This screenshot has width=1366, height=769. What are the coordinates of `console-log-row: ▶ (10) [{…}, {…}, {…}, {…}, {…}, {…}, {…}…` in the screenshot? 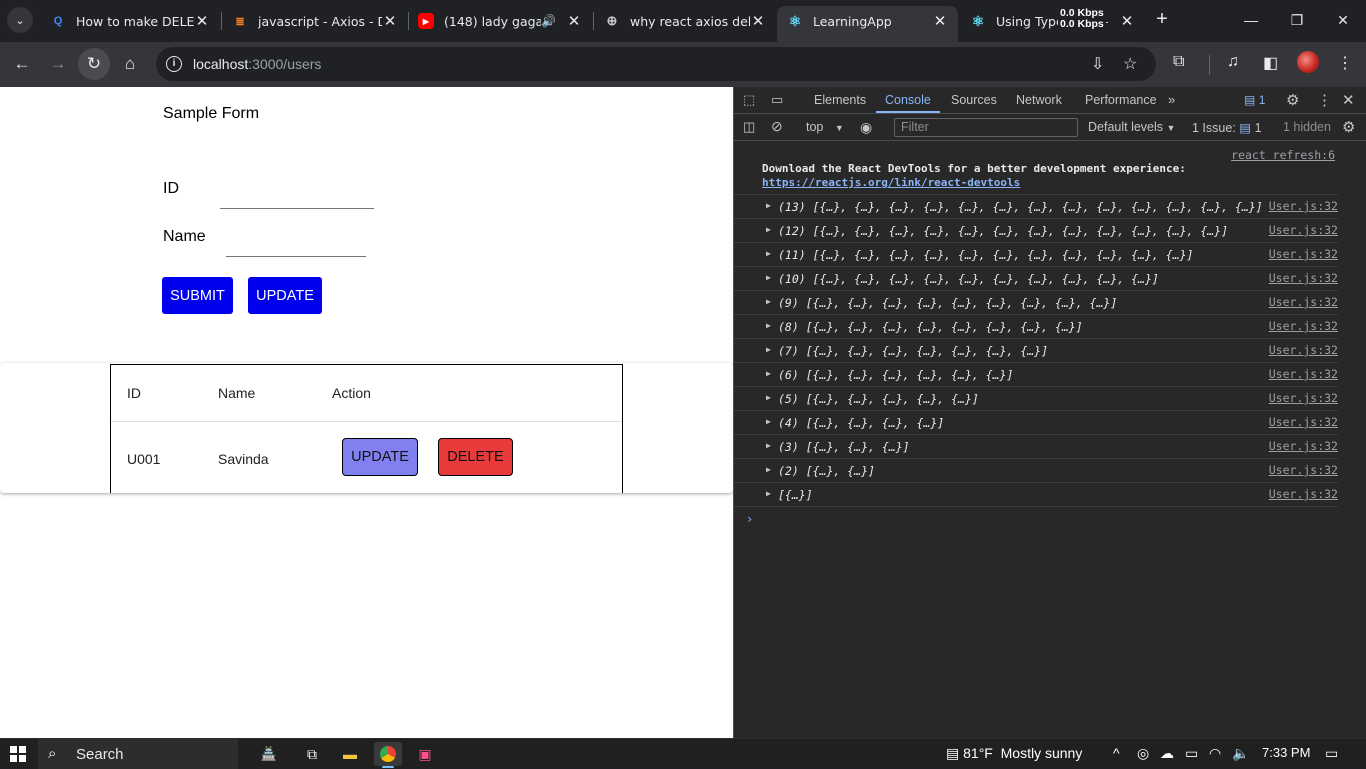 It's located at (1036, 279).